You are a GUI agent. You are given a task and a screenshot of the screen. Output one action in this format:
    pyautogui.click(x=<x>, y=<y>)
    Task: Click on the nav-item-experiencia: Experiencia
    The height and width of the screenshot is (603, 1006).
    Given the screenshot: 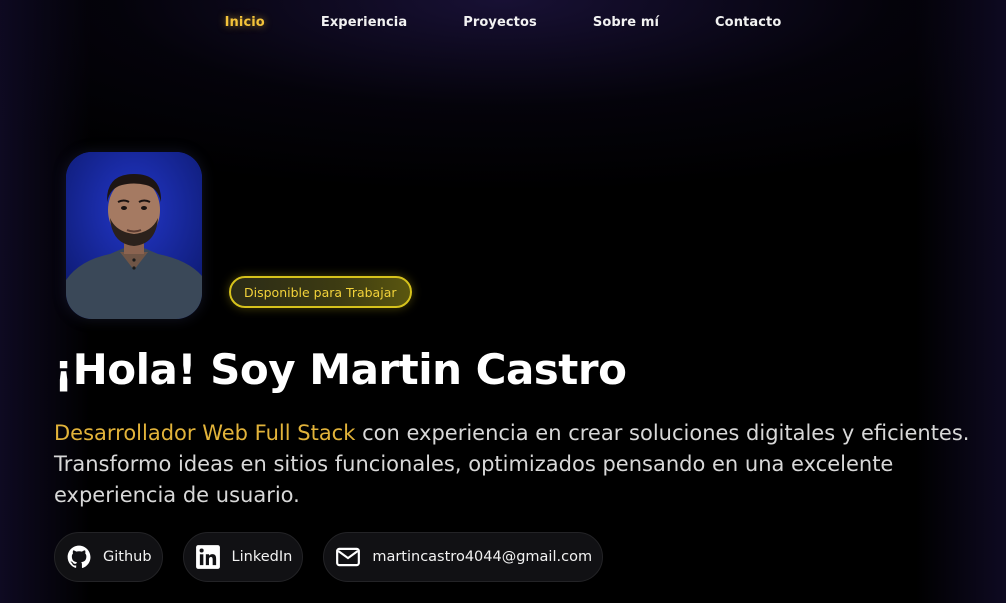 What is the action you would take?
    pyautogui.click(x=364, y=22)
    